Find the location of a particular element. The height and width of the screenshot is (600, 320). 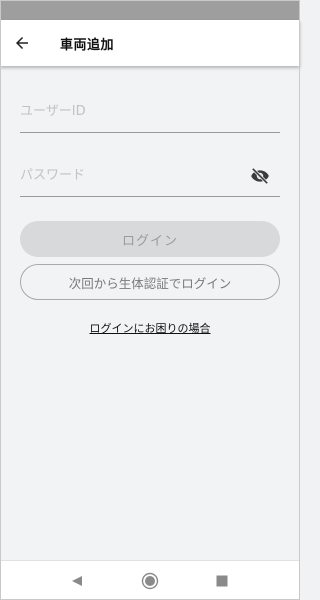

page-title: 車両追加 is located at coordinates (87, 45).